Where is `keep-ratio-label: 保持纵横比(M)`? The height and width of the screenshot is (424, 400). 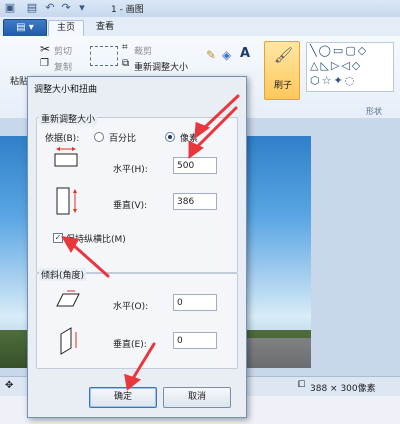
keep-ratio-label: 保持纵横比(M) is located at coordinates (96, 240).